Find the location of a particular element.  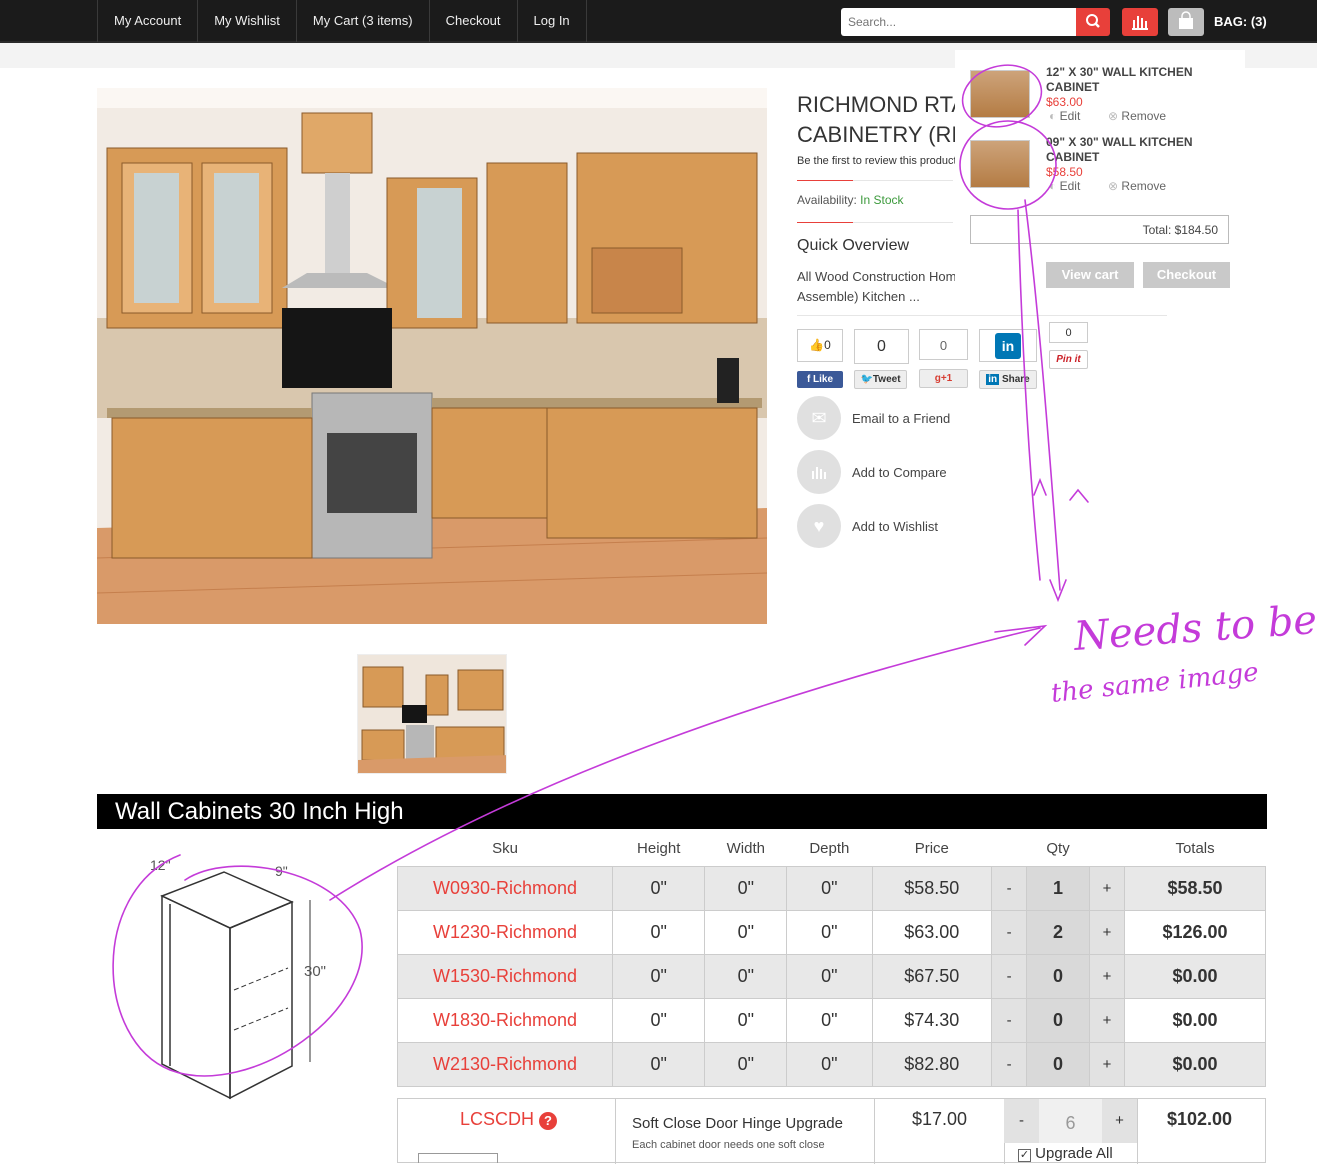

qty-input: 2 is located at coordinates (1058, 932).